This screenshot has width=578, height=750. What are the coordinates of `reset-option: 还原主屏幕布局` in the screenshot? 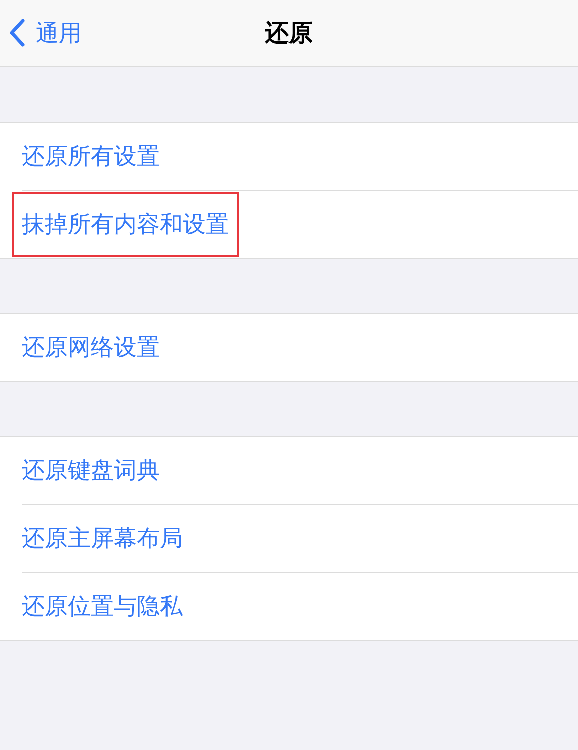 It's located at (102, 538).